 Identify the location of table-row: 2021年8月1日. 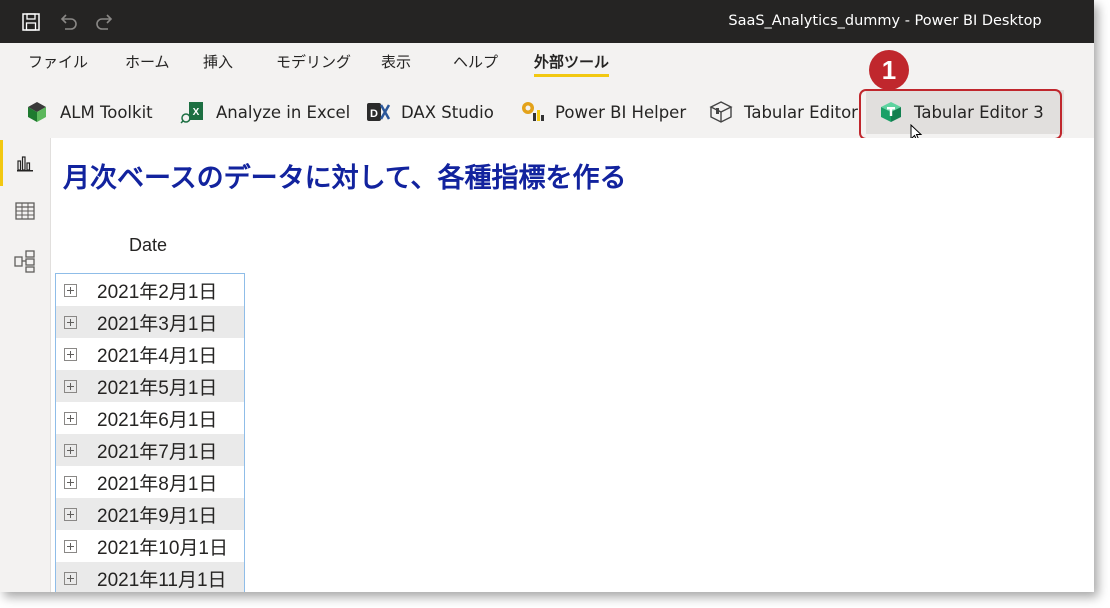
(150, 482).